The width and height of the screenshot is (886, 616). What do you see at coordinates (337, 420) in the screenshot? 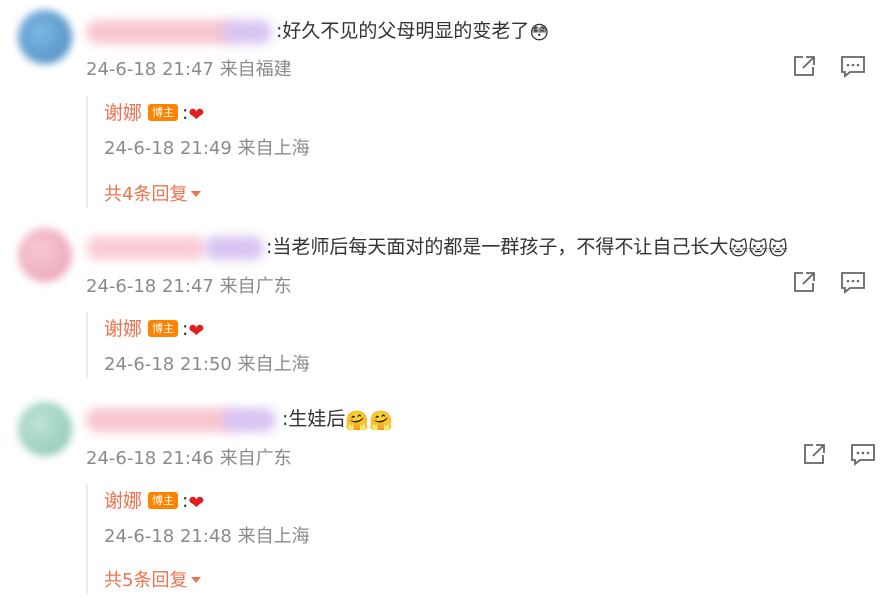
I see `comment-text: :生娃后🤗🤗` at bounding box center [337, 420].